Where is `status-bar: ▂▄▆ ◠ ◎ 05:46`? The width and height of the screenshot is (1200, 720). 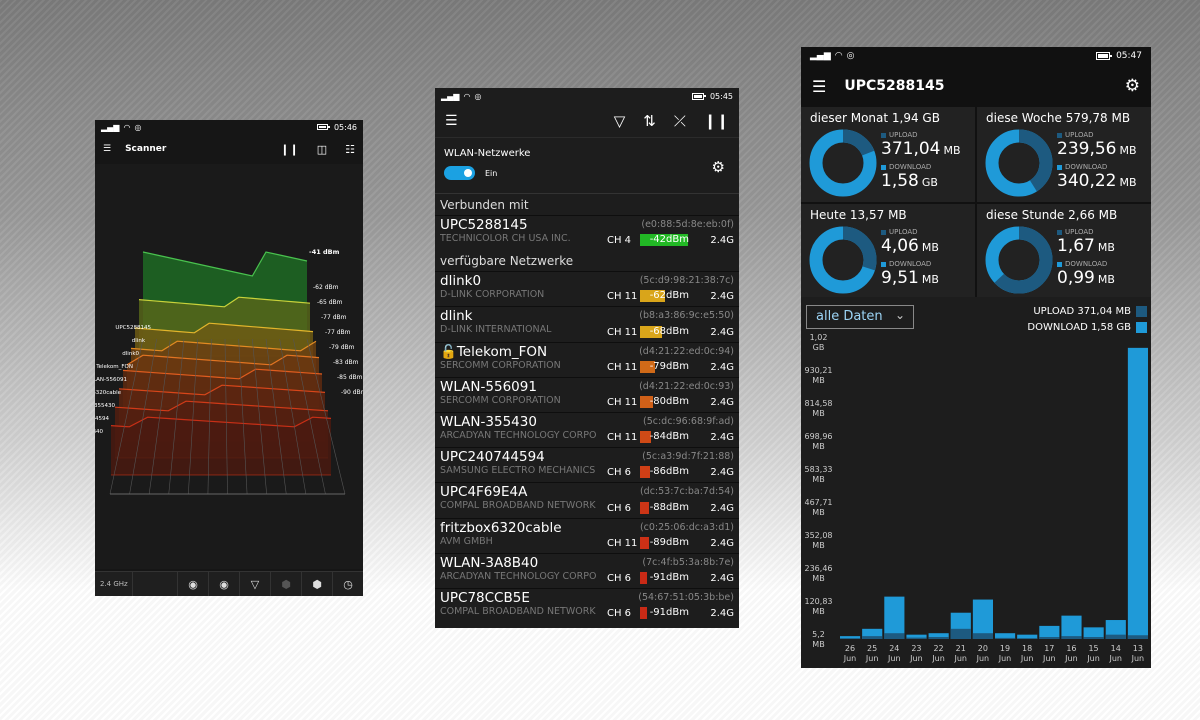 status-bar: ▂▄▆ ◠ ◎ 05:46 is located at coordinates (229, 127).